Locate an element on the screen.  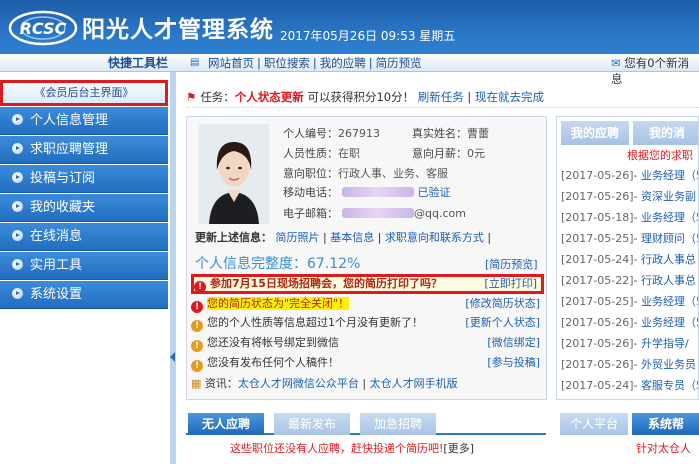
task-bar: ⚑ 任务：个人状态更新 可以获得积分10分！ 刷新任务 | 现在就去完成 is located at coordinates (442, 97).